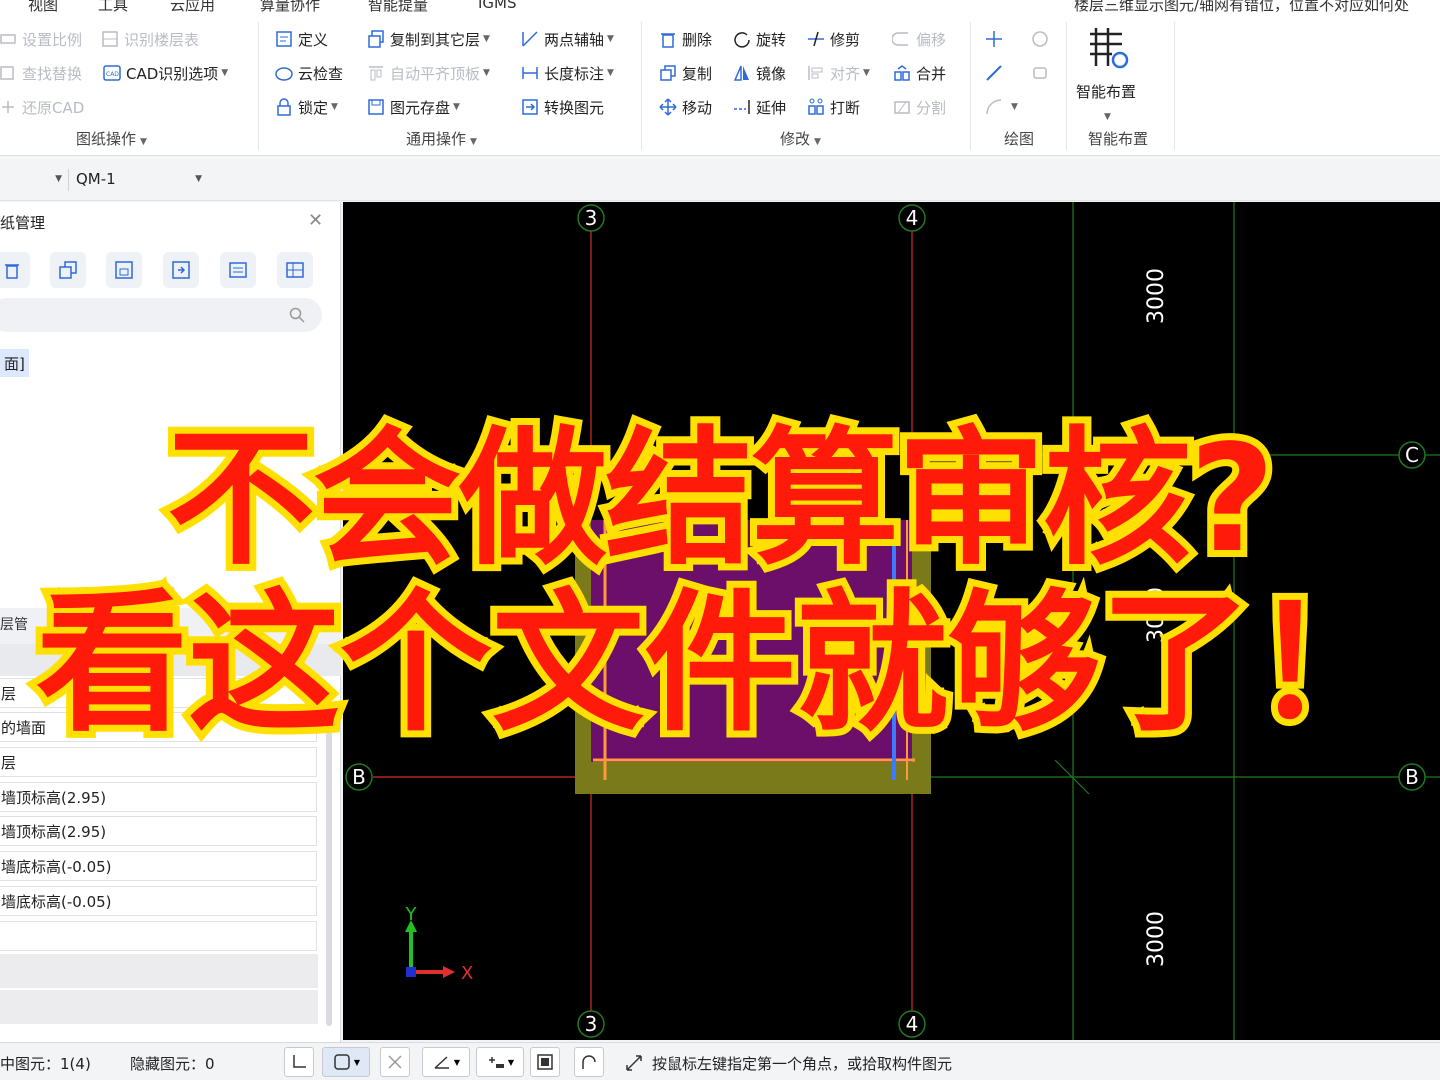 This screenshot has width=1440, height=1080. I want to click on mirror-button: 镜像, so click(759, 73).